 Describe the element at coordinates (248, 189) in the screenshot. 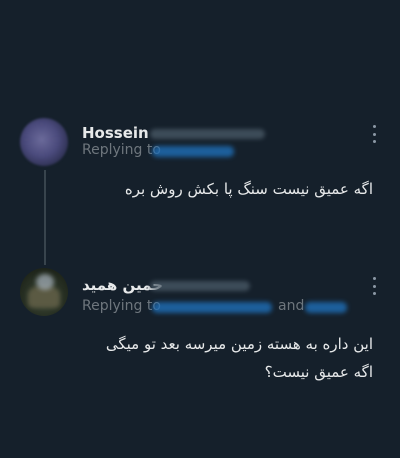

I see `tweet-text: اگه عمیق نیست سنگ پا بکش روش بره` at that location.